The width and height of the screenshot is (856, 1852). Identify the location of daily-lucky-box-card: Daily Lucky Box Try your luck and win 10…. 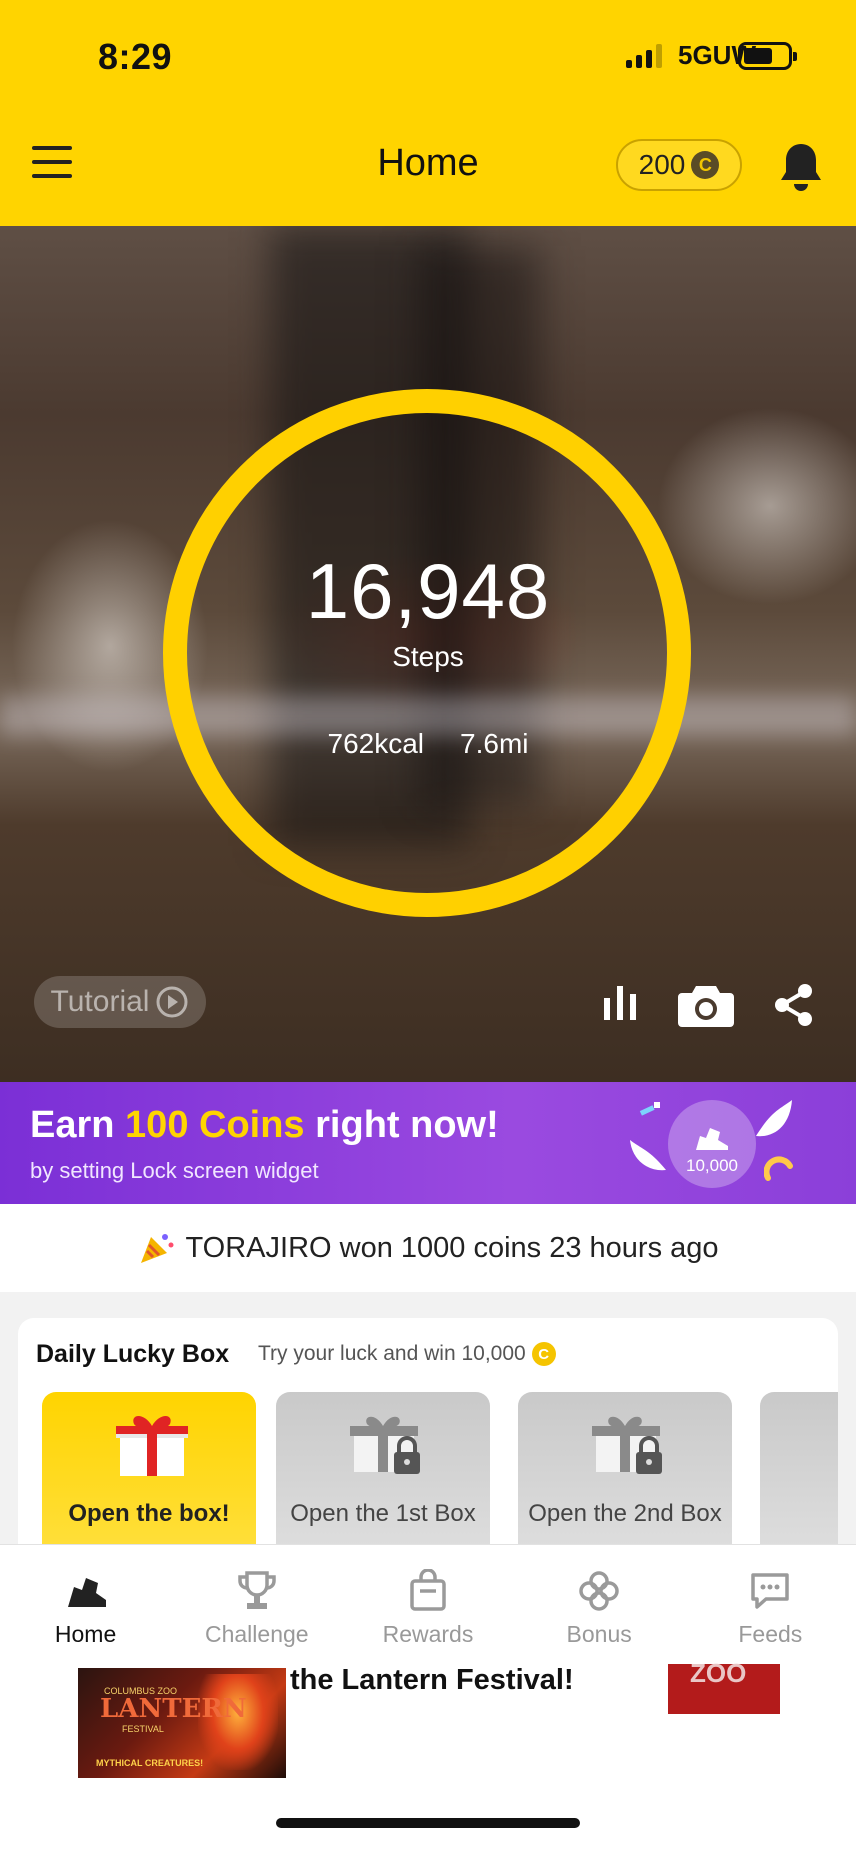
(428, 1448).